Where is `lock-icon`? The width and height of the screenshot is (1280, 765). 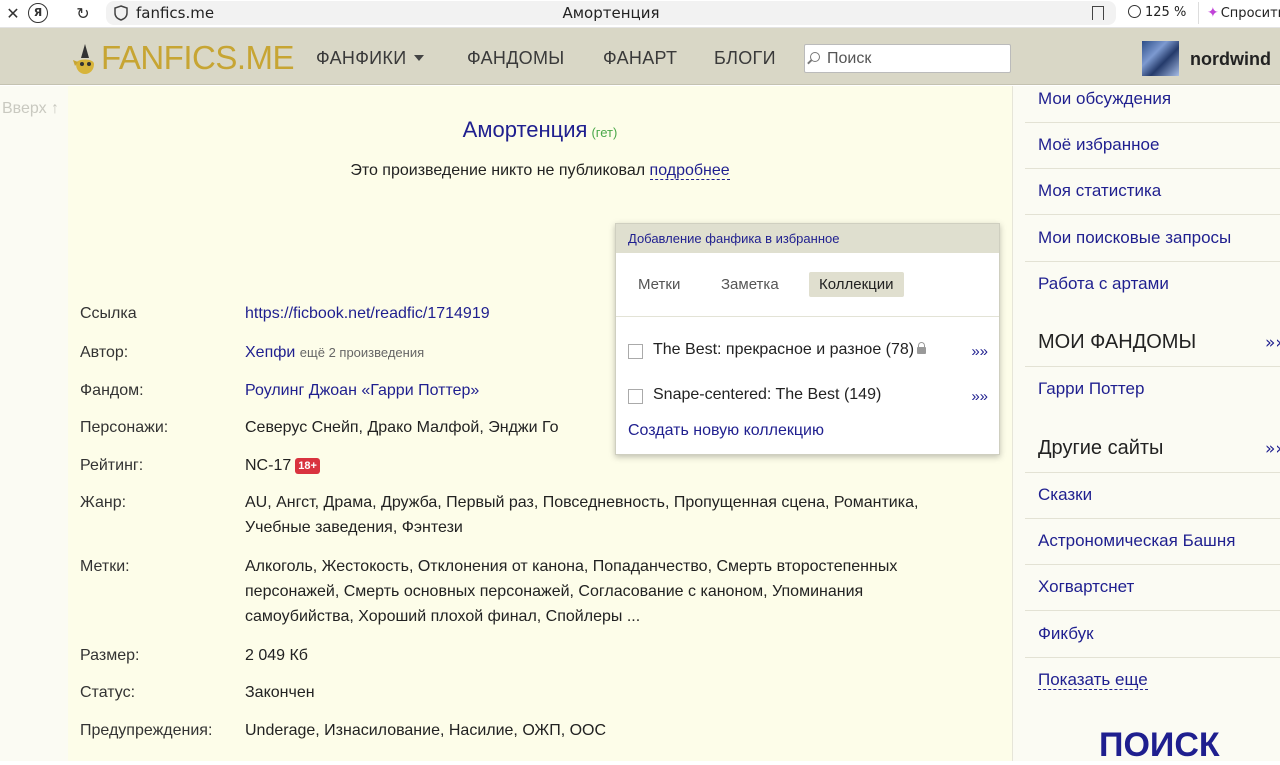 lock-icon is located at coordinates (922, 348).